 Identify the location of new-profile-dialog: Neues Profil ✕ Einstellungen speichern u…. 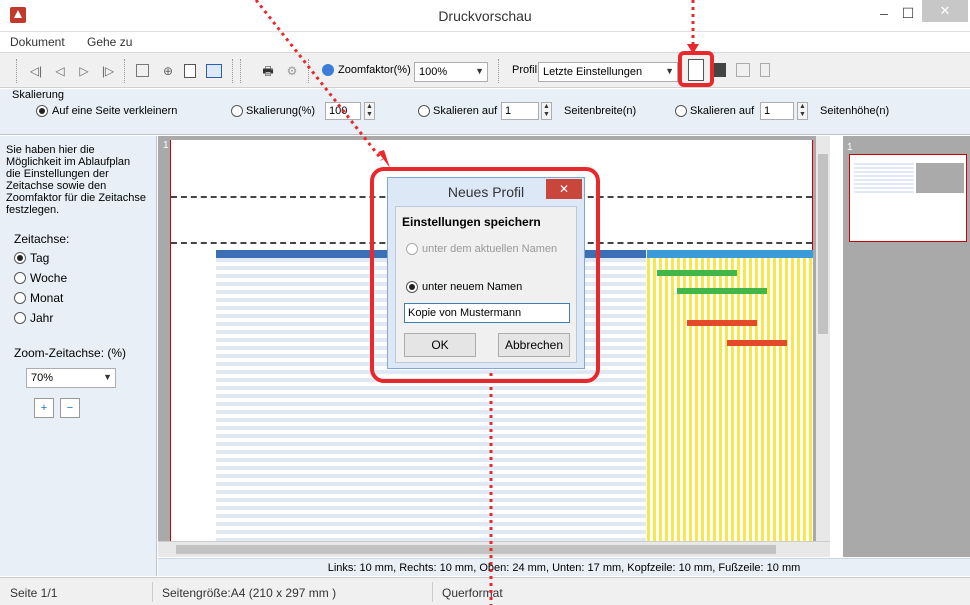
(486, 273).